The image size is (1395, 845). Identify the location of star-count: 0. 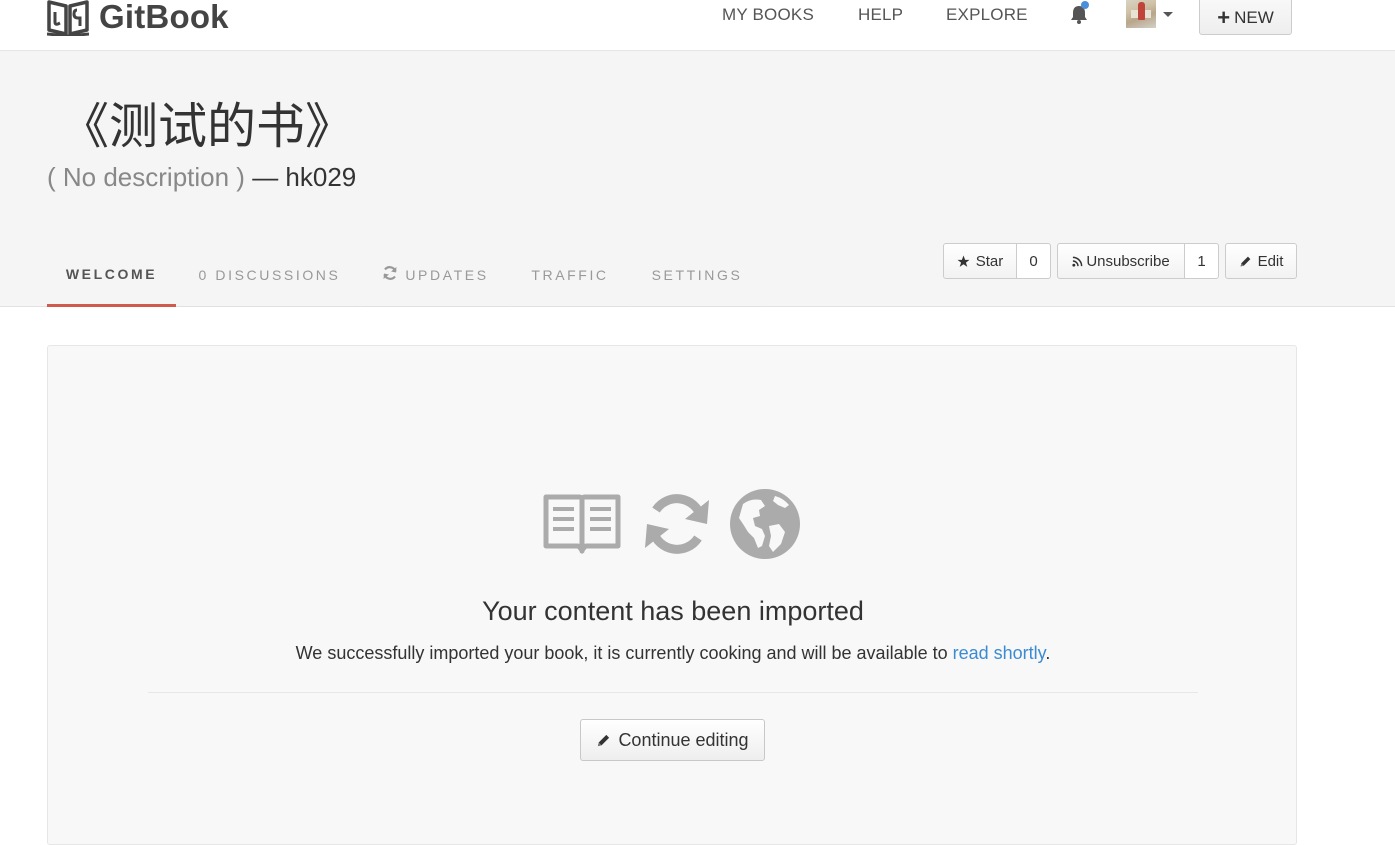
(1034, 261).